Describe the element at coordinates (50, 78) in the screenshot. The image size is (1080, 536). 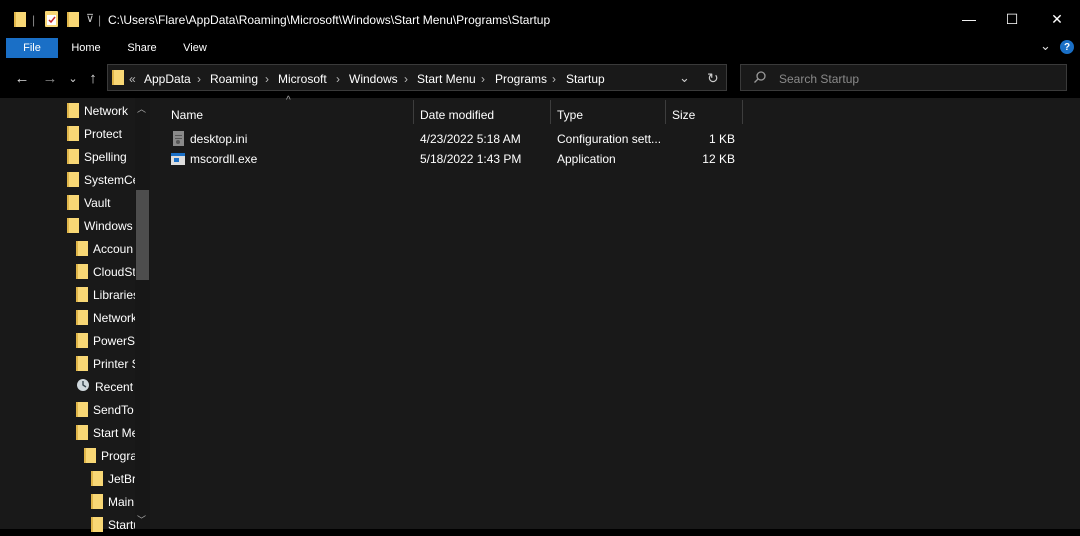
I see `forward-button: →` at that location.